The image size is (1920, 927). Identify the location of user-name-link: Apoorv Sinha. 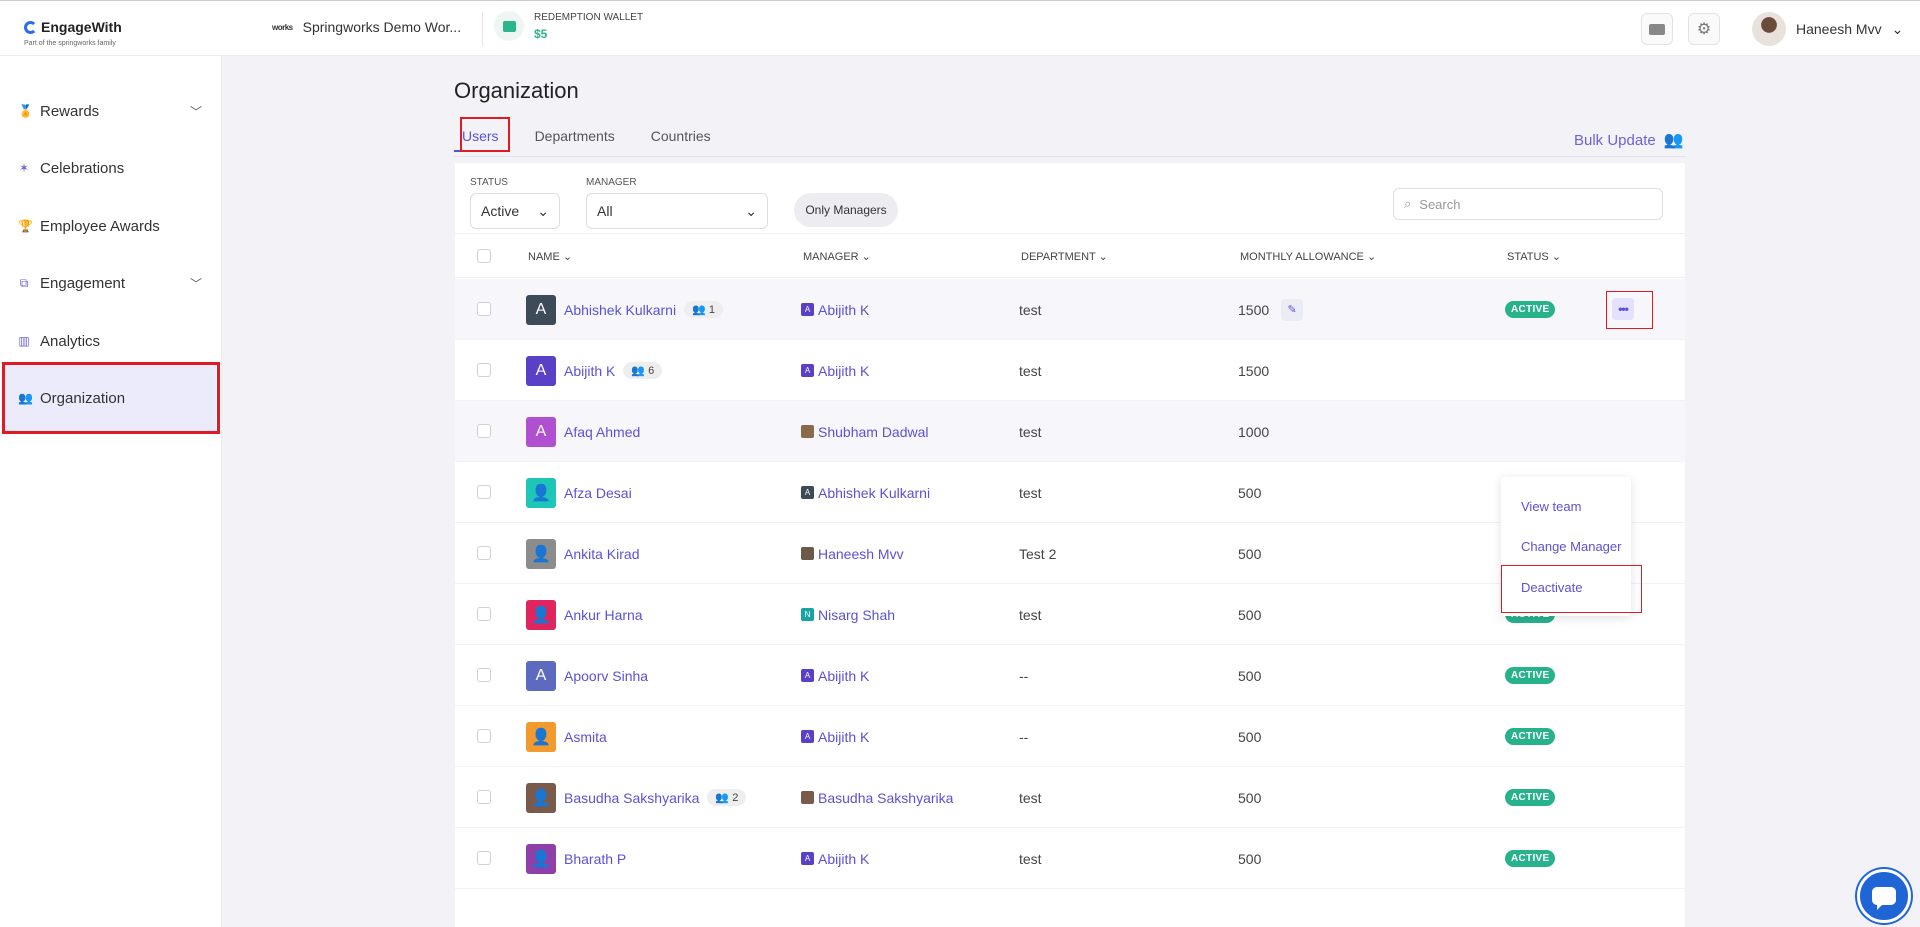
(606, 676).